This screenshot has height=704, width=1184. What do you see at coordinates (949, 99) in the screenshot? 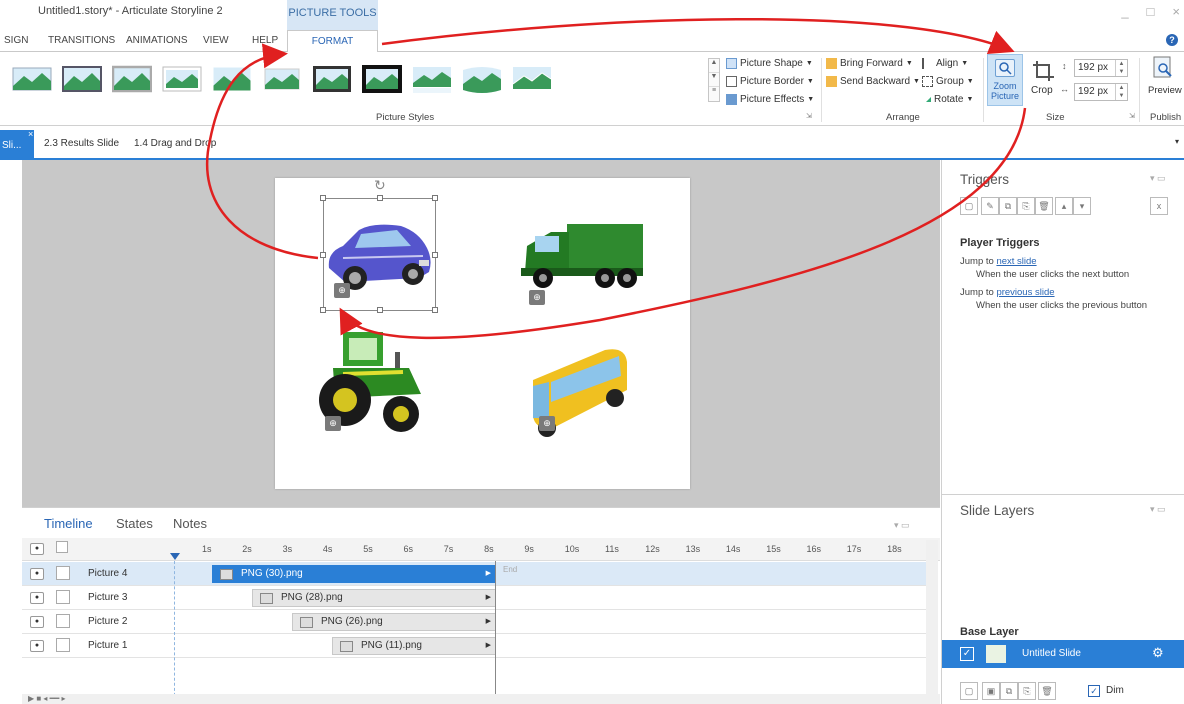
I see `rotate-button: Rotate ▼` at bounding box center [949, 99].